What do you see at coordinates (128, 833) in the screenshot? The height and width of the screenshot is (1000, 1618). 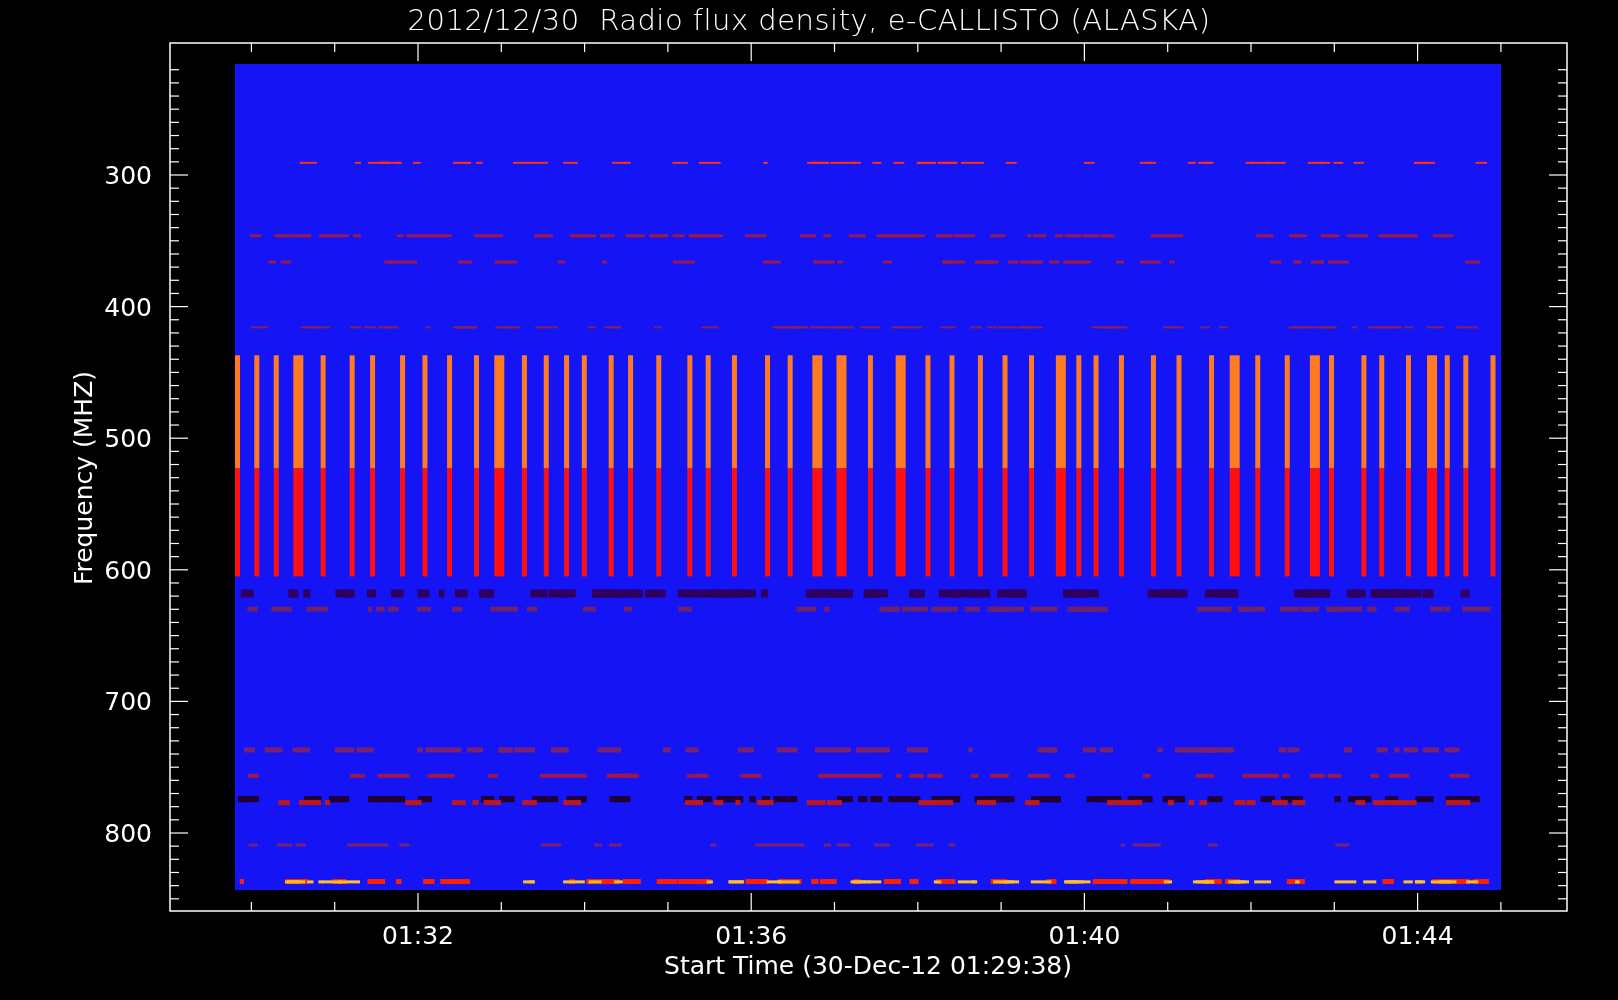 I see `tick-label: 800` at bounding box center [128, 833].